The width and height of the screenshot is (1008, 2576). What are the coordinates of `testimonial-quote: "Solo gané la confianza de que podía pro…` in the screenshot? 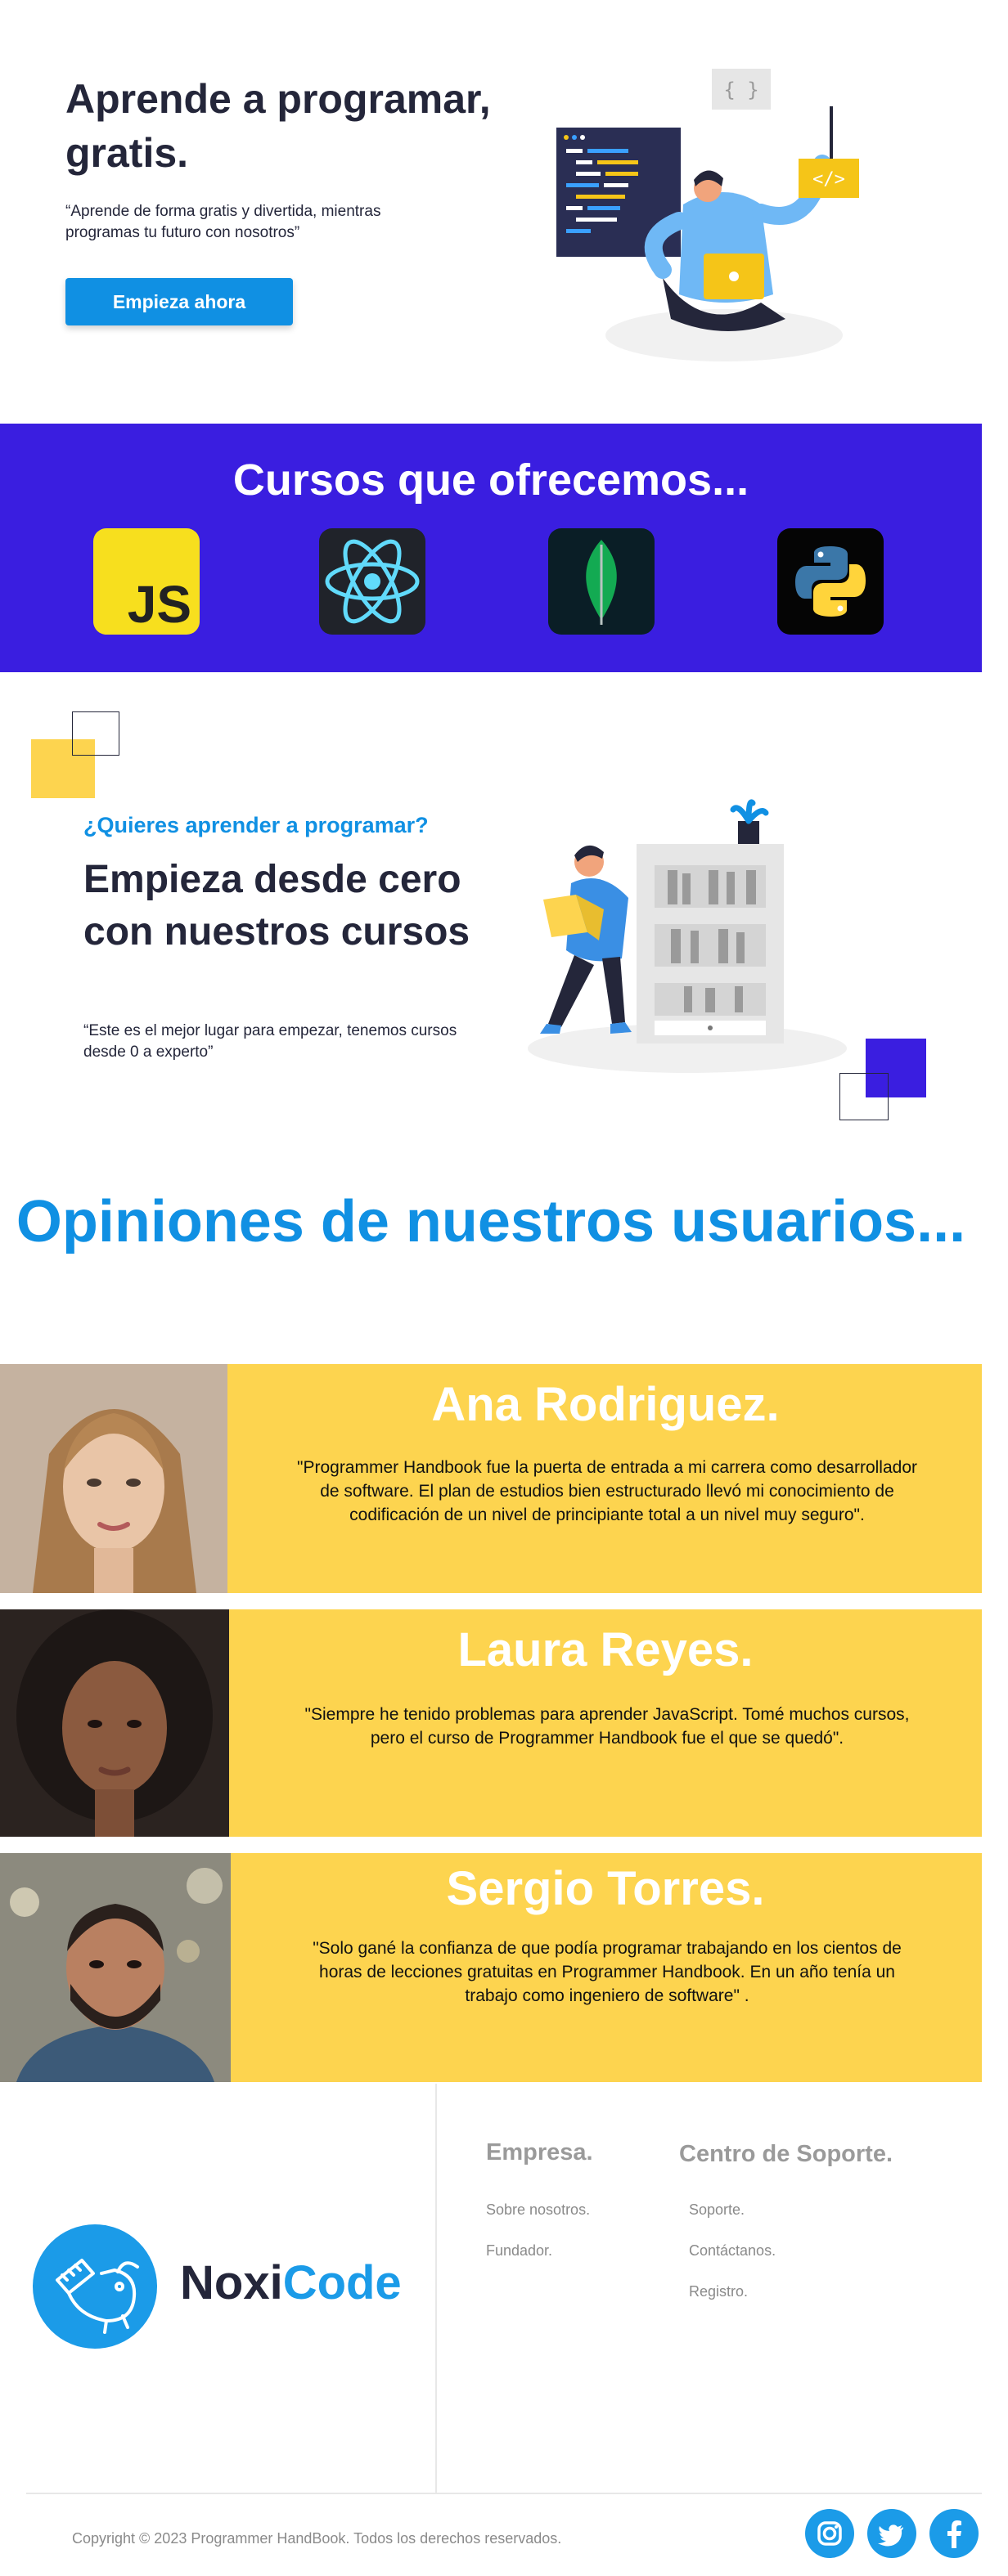 It's located at (608, 1972).